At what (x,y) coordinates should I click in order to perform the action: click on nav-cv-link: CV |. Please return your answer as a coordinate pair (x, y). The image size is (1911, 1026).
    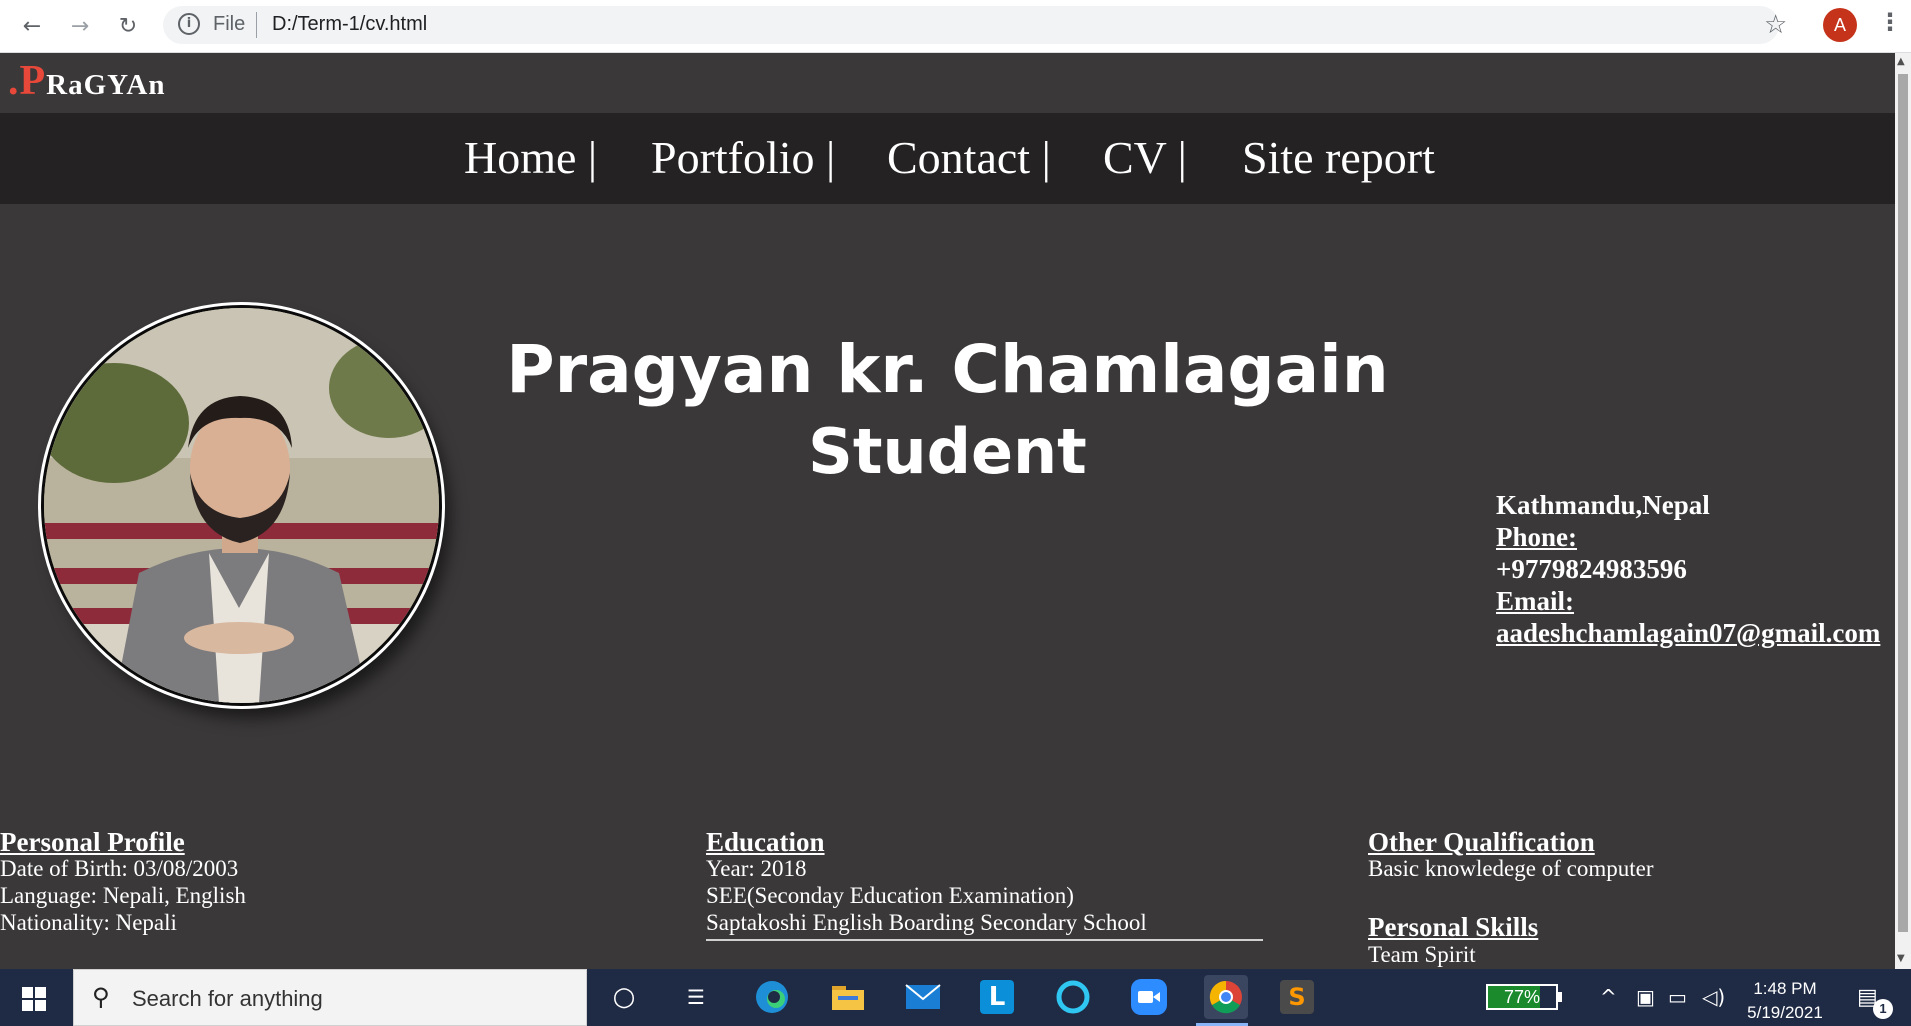
    Looking at the image, I should click on (1145, 157).